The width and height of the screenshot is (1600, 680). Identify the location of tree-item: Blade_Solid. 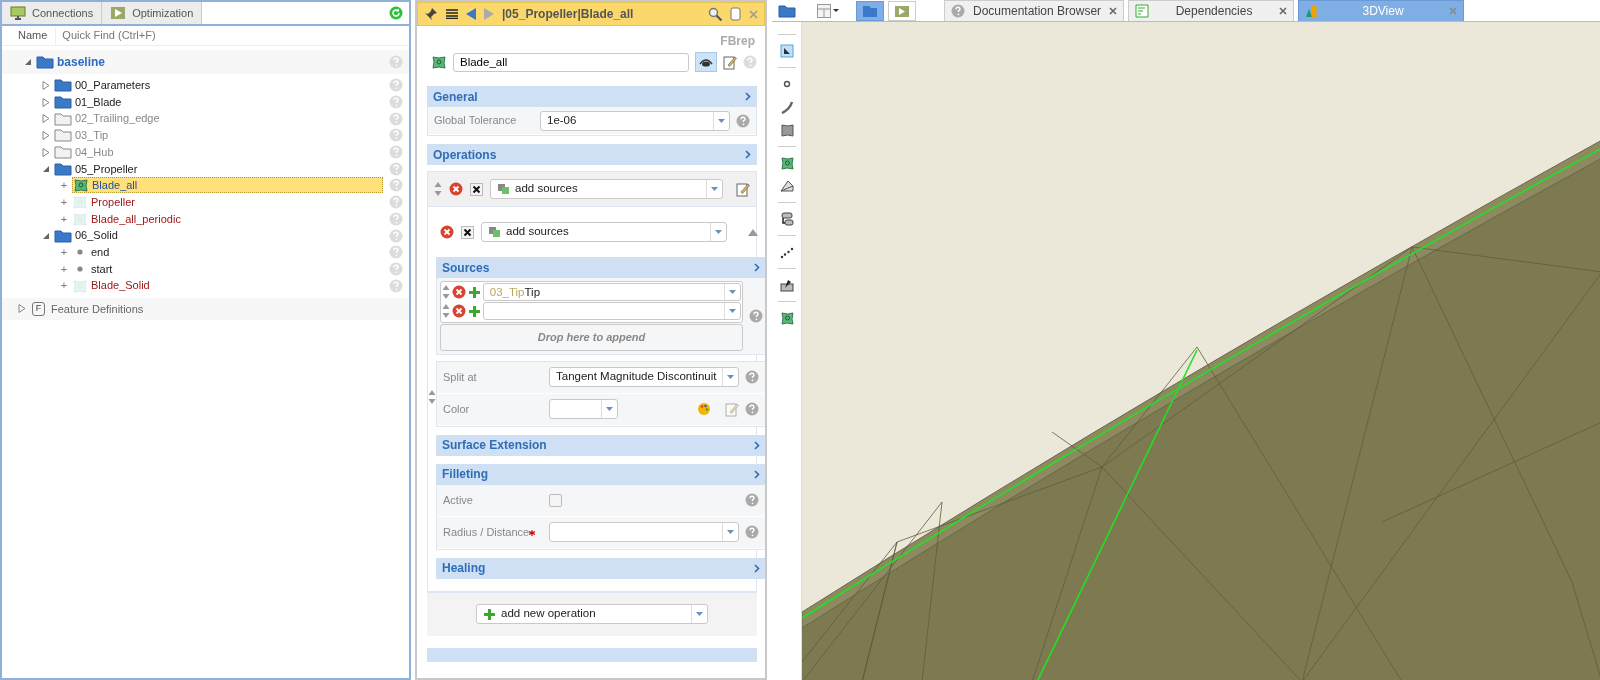
(120, 285).